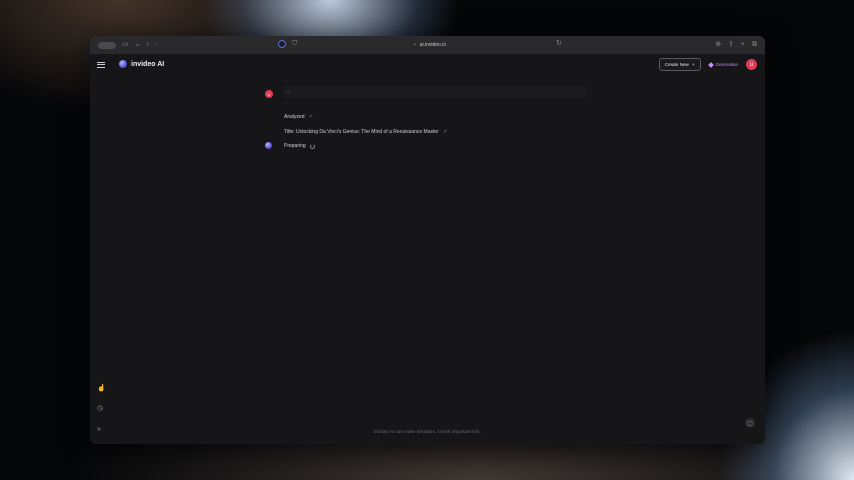 This screenshot has height=480, width=854. I want to click on thumbs-up-icon: ☝, so click(101, 388).